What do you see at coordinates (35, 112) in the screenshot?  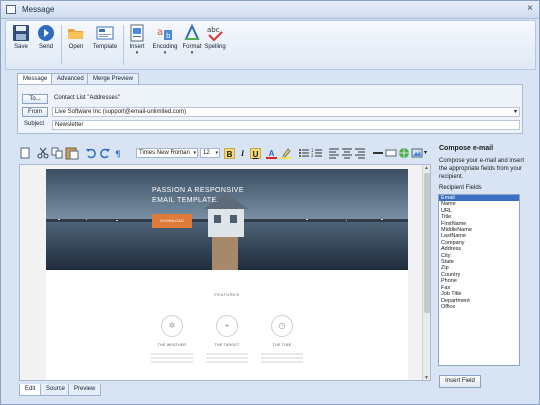 I see `from-button: From` at bounding box center [35, 112].